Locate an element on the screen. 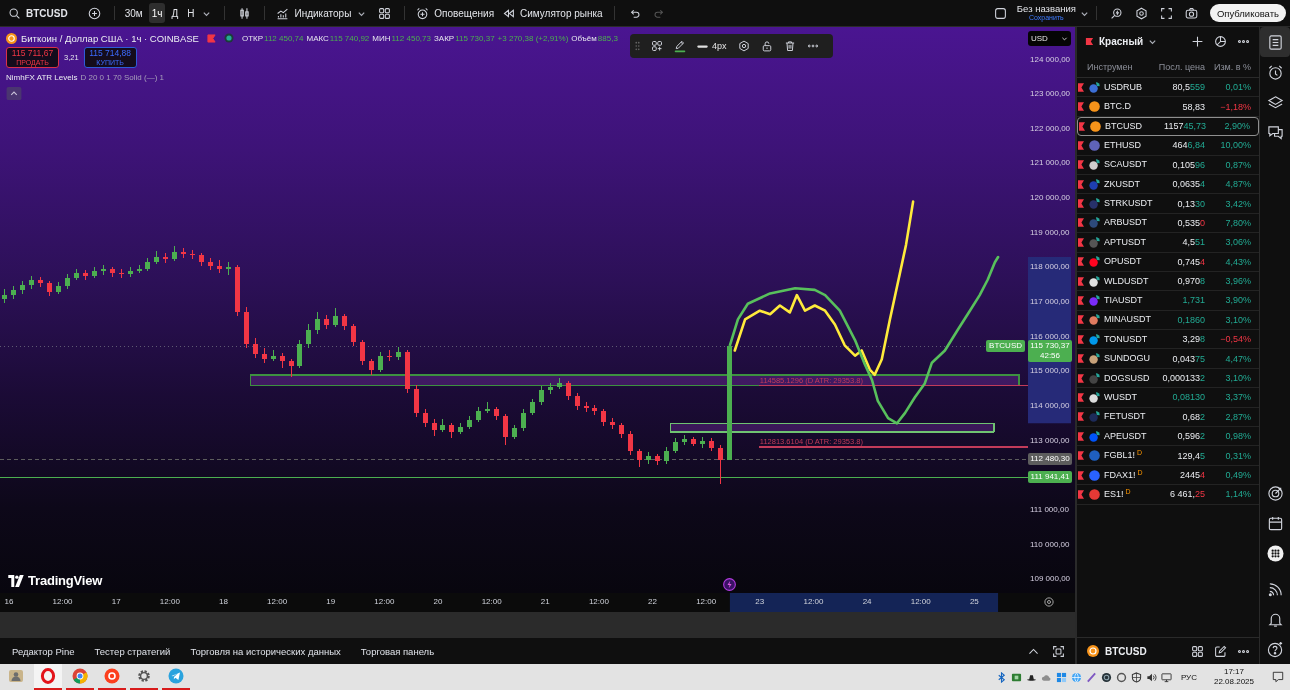 The image size is (1290, 690). change-percent: 2,87% is located at coordinates (1237, 416).